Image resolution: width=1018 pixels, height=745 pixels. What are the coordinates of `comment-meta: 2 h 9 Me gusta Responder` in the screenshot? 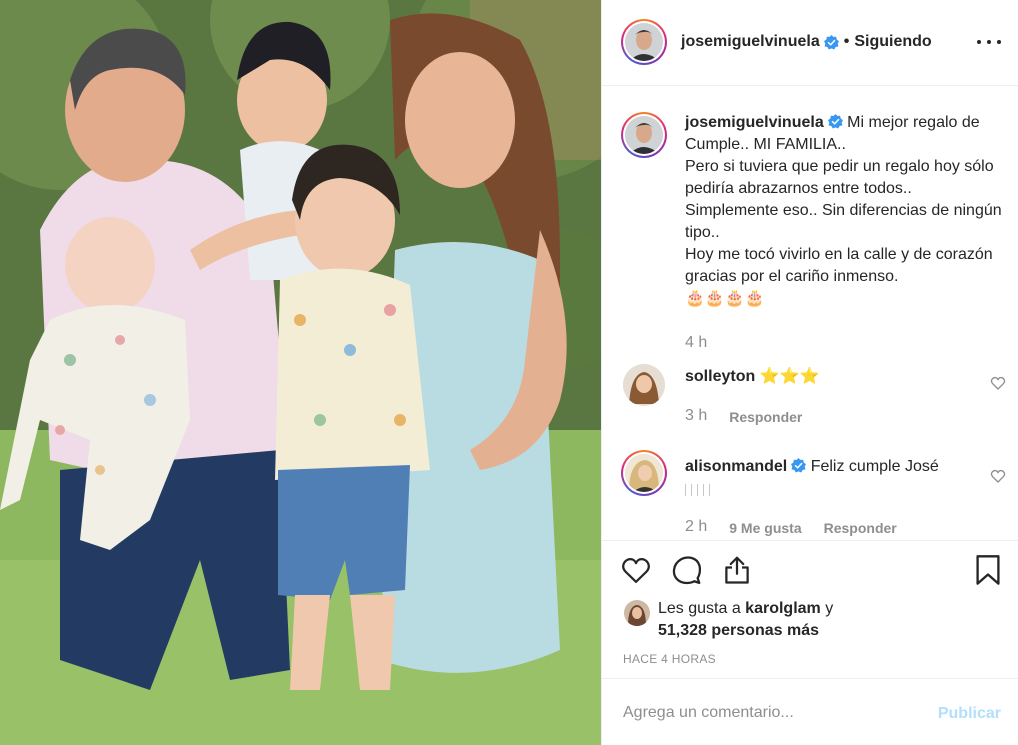 It's located at (791, 527).